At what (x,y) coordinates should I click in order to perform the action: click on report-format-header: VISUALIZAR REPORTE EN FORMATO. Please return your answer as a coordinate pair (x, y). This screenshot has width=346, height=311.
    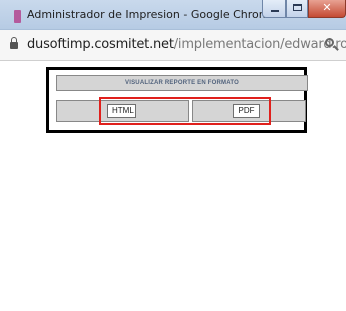
    Looking at the image, I should click on (182, 83).